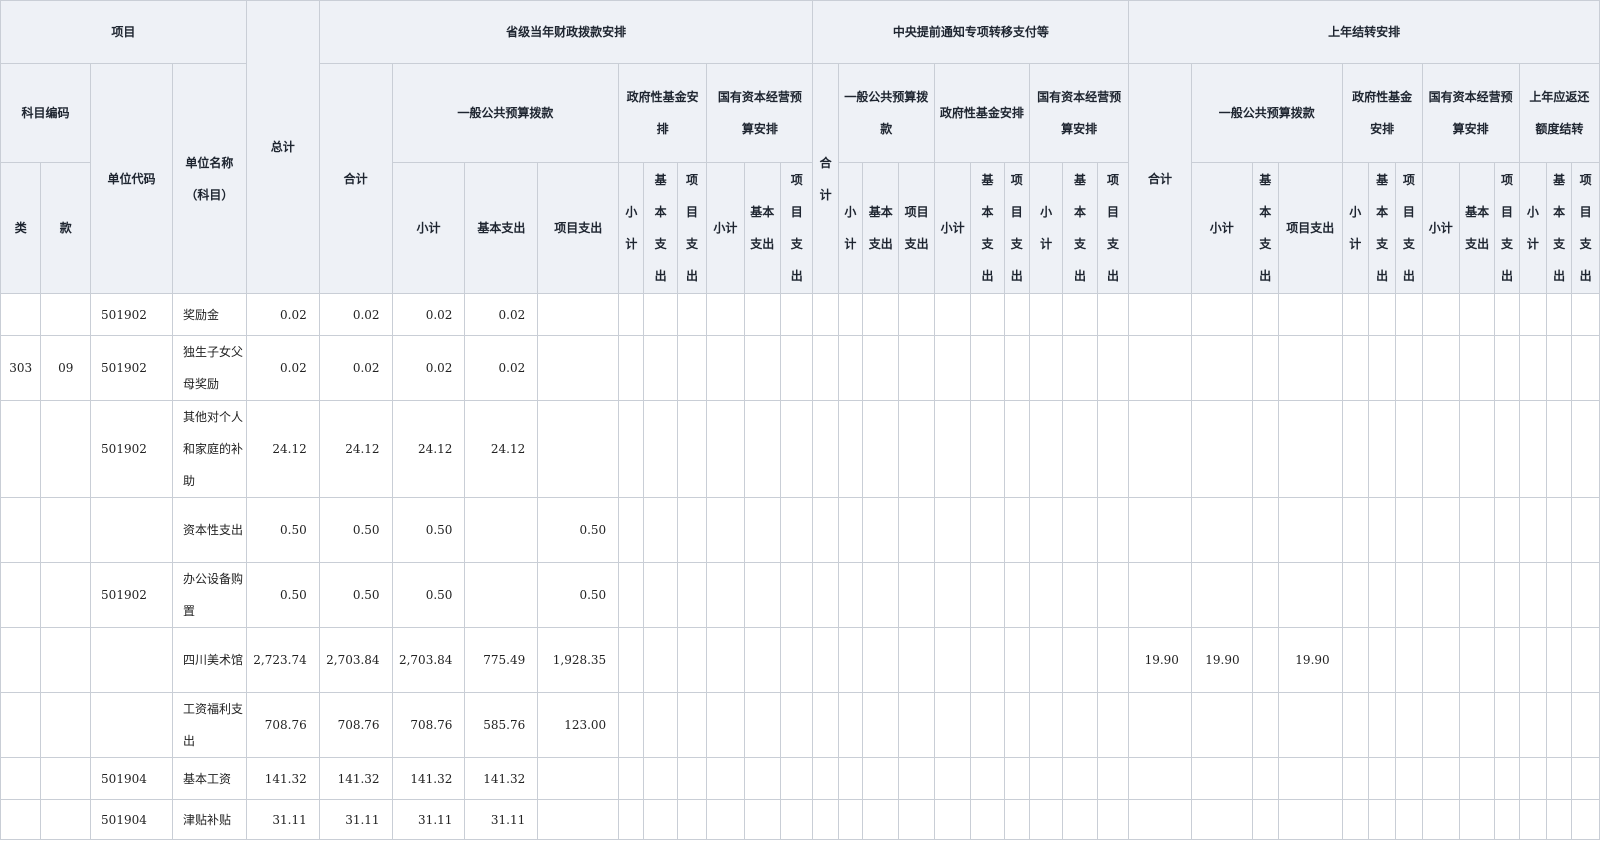 This screenshot has height=850, width=1600. I want to click on cell-prov-project: 1,928.35, so click(578, 660).